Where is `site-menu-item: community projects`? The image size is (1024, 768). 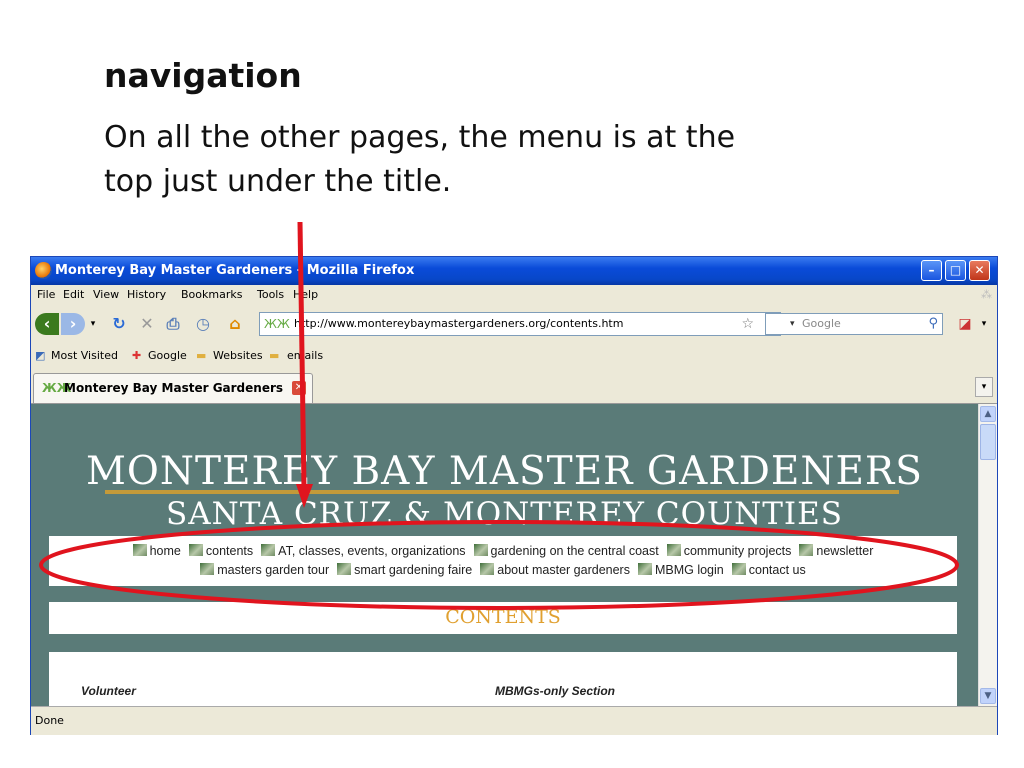
site-menu-item: community projects is located at coordinates (729, 551).